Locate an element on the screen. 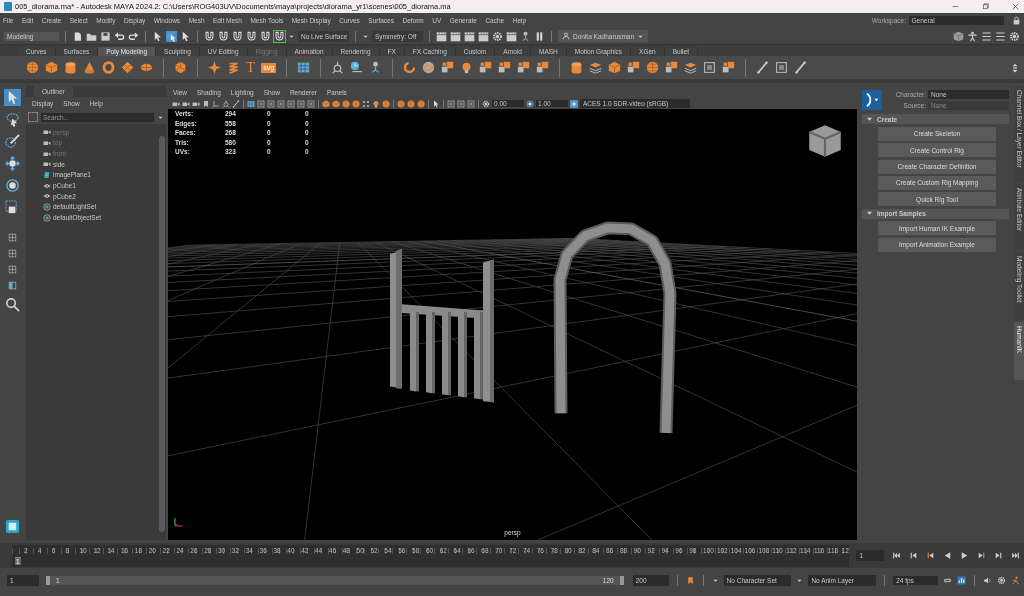 This screenshot has height=596, width=1024. clock-icon is located at coordinates (357, 67).